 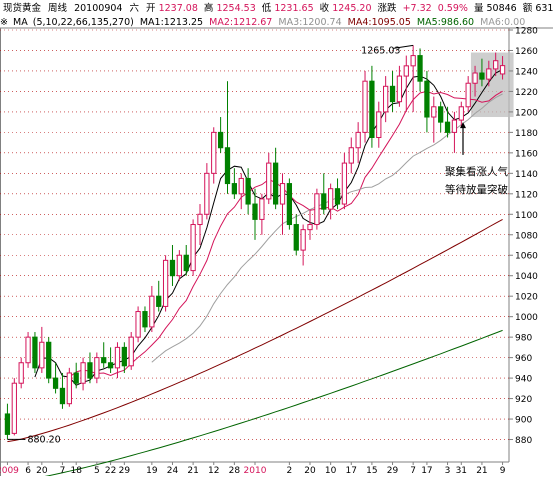 What do you see at coordinates (309, 22) in the screenshot?
I see `ma3-legend: MA3:1200.74` at bounding box center [309, 22].